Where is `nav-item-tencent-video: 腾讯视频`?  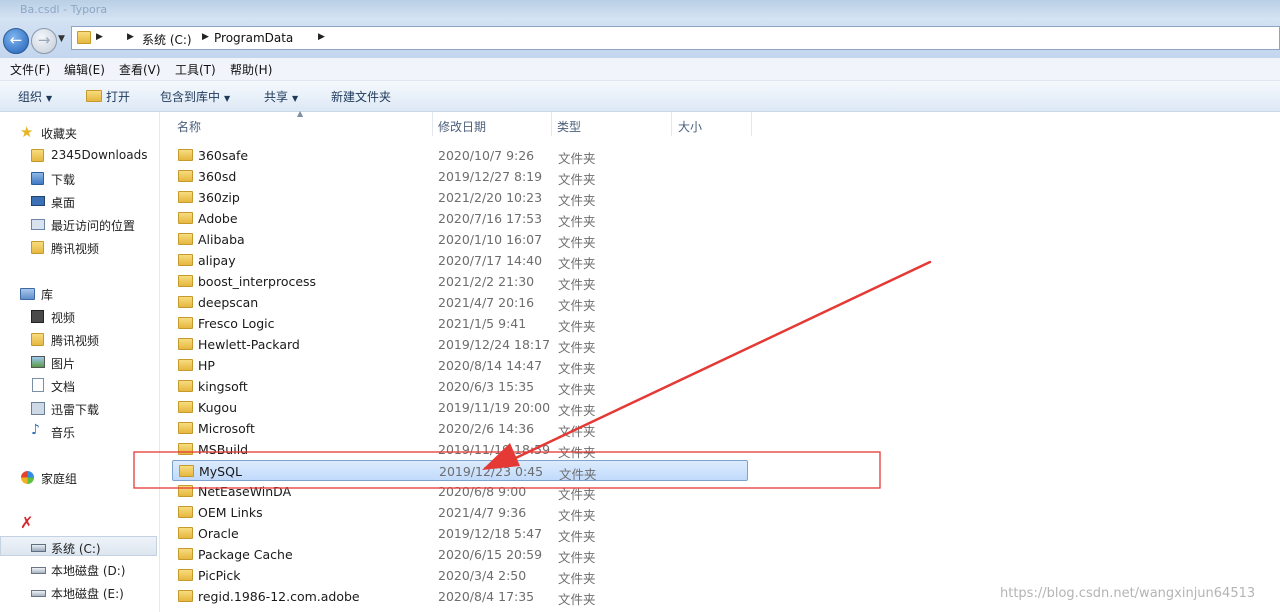
nav-item-tencent-video: 腾讯视频 is located at coordinates (79, 247).